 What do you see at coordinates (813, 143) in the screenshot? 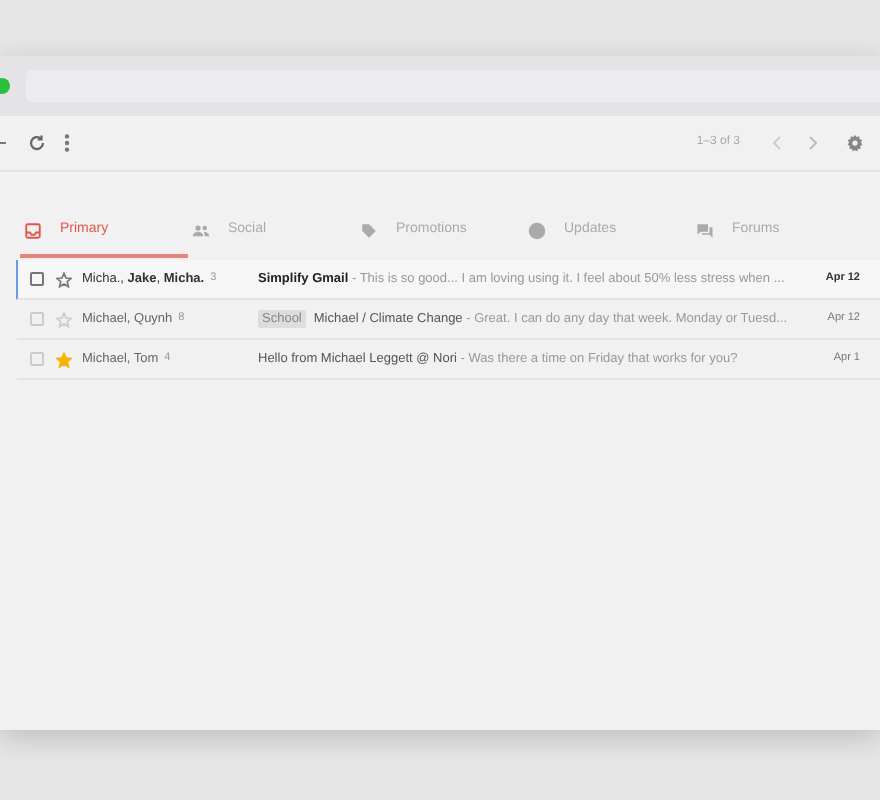
I see `next-page-icon` at bounding box center [813, 143].